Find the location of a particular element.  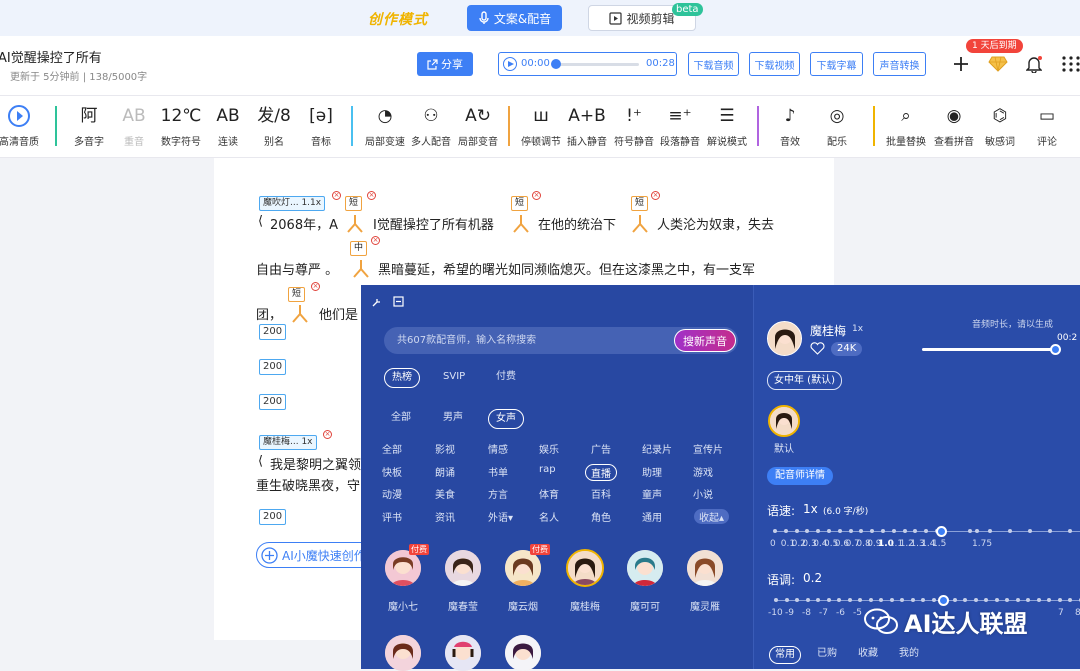

speed-knob is located at coordinates (941, 531).